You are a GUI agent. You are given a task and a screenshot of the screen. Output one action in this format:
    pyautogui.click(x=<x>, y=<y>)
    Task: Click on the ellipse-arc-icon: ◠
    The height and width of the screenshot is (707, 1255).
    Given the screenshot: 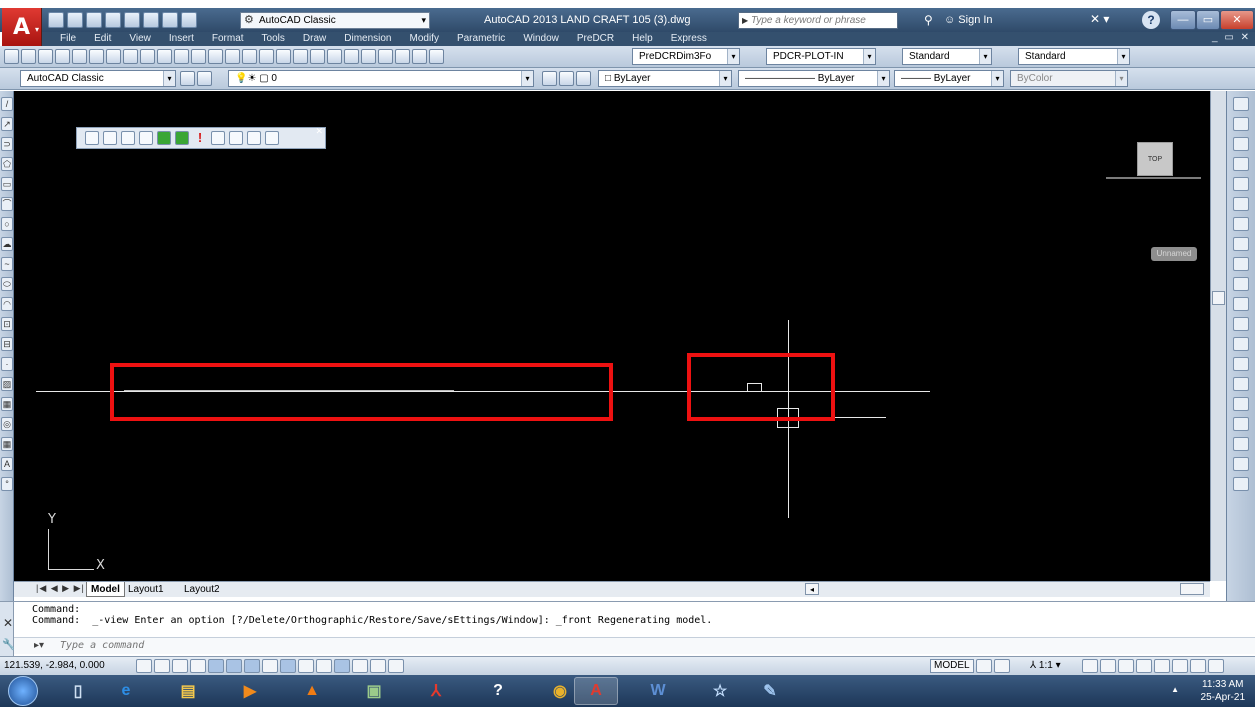 What is the action you would take?
    pyautogui.click(x=7, y=304)
    